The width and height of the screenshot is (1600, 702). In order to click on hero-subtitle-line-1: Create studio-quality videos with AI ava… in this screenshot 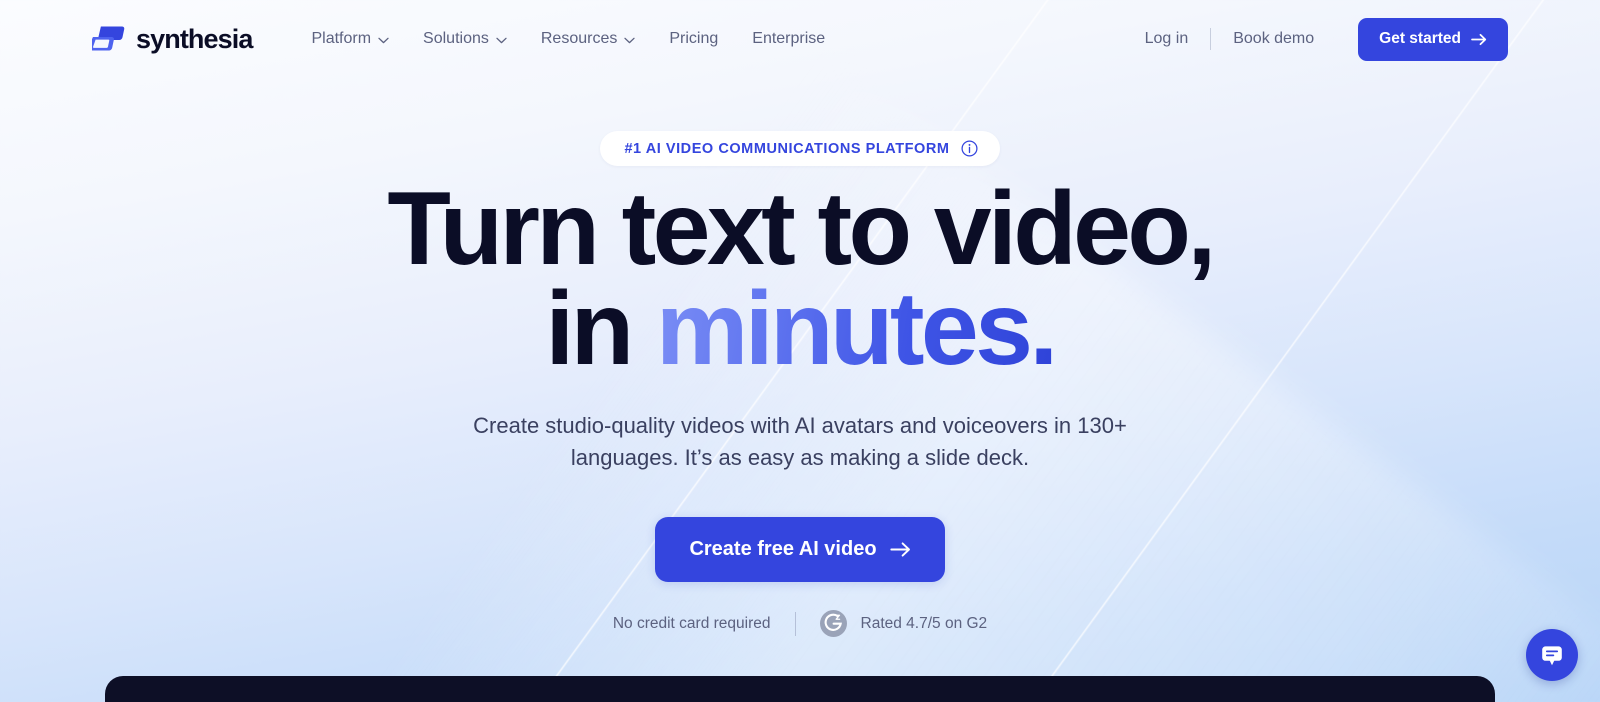, I will do `click(772, 425)`.